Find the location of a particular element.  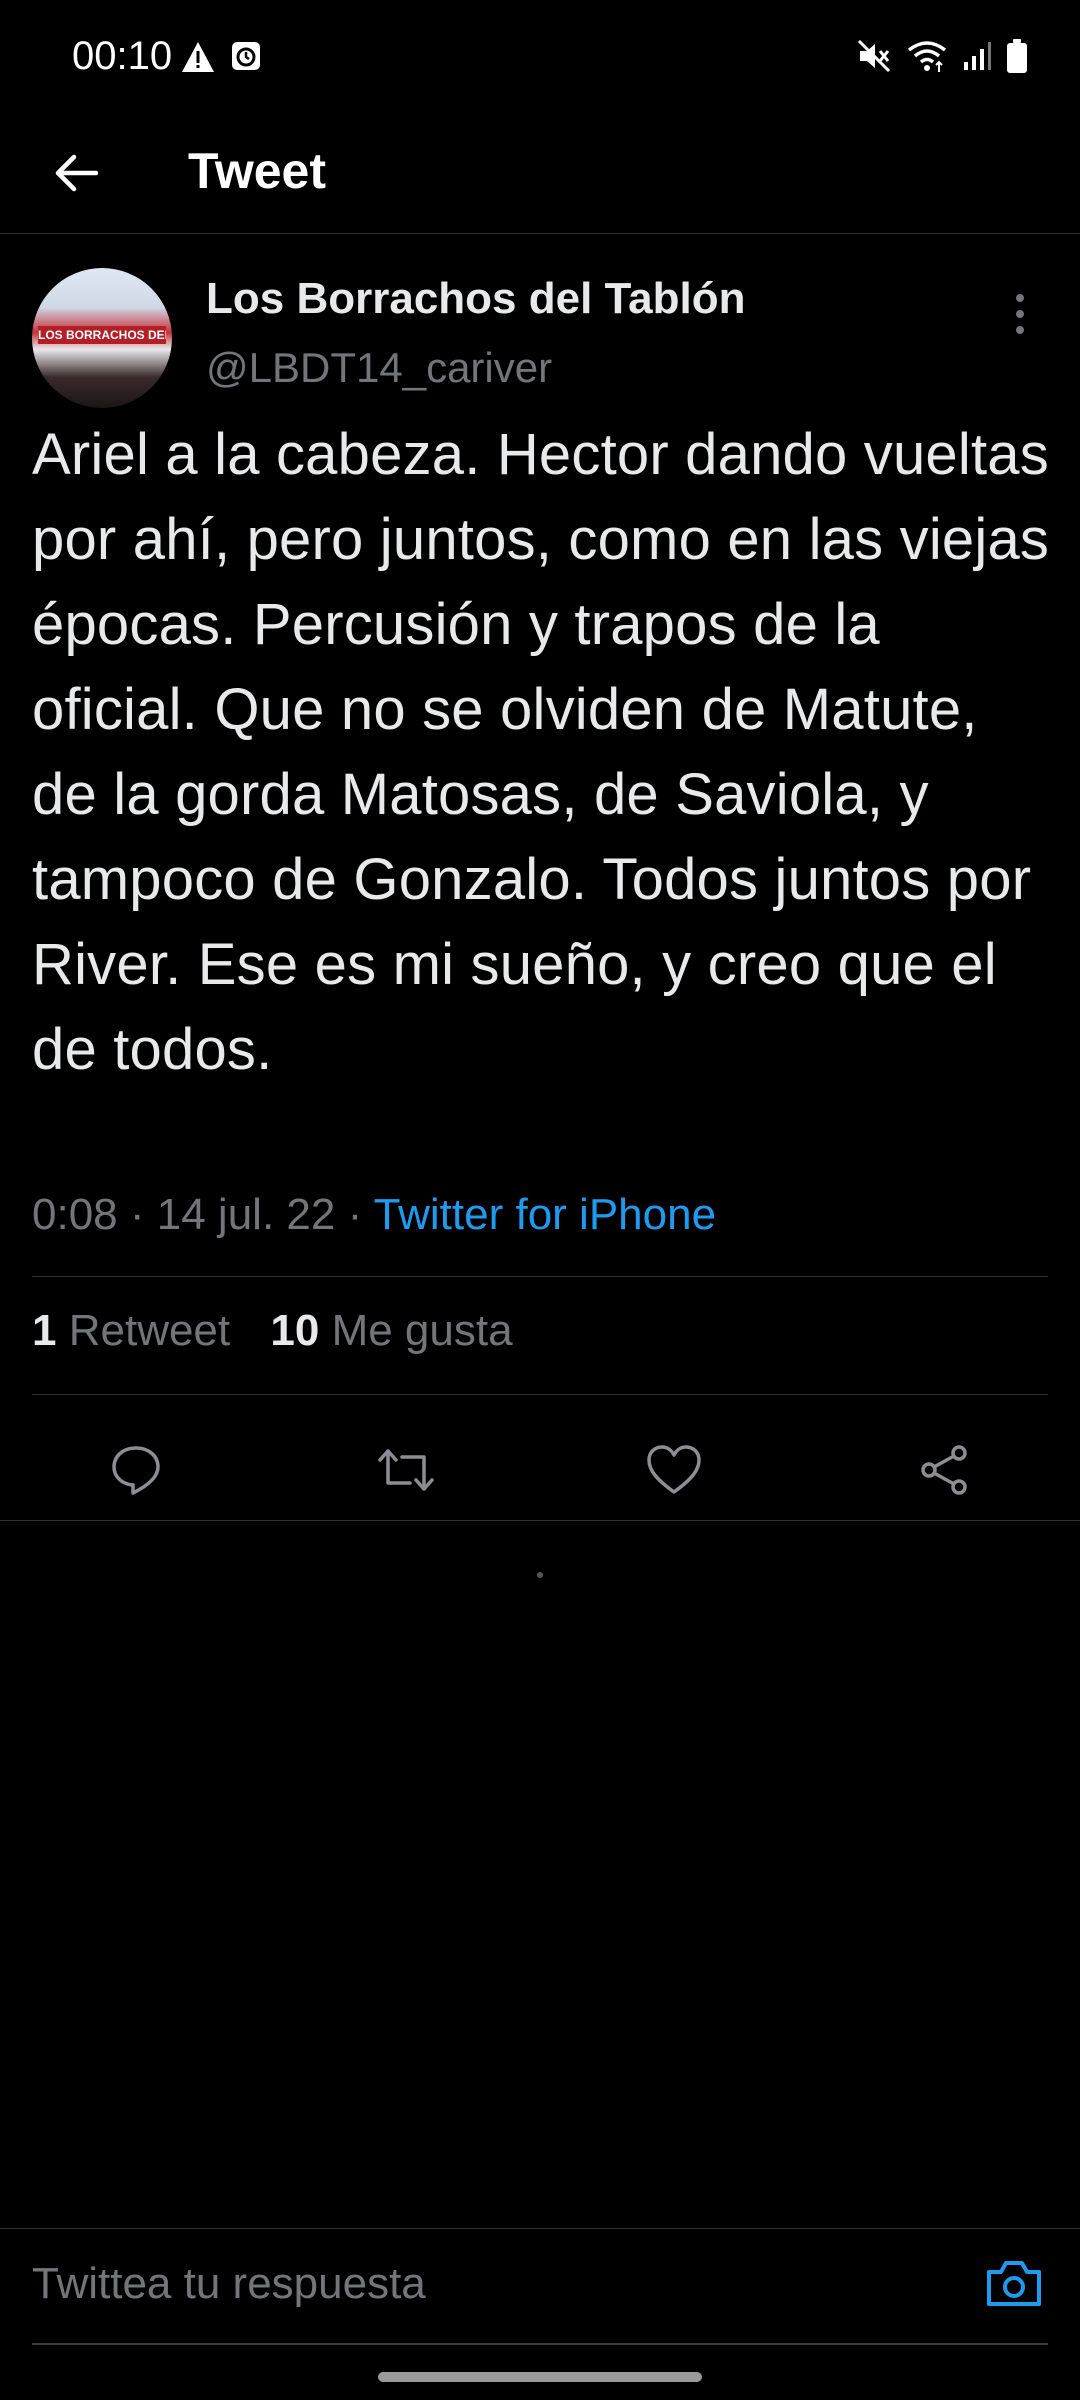

avatar: LOS BORRACHOS DEL TABLÓN is located at coordinates (102, 338).